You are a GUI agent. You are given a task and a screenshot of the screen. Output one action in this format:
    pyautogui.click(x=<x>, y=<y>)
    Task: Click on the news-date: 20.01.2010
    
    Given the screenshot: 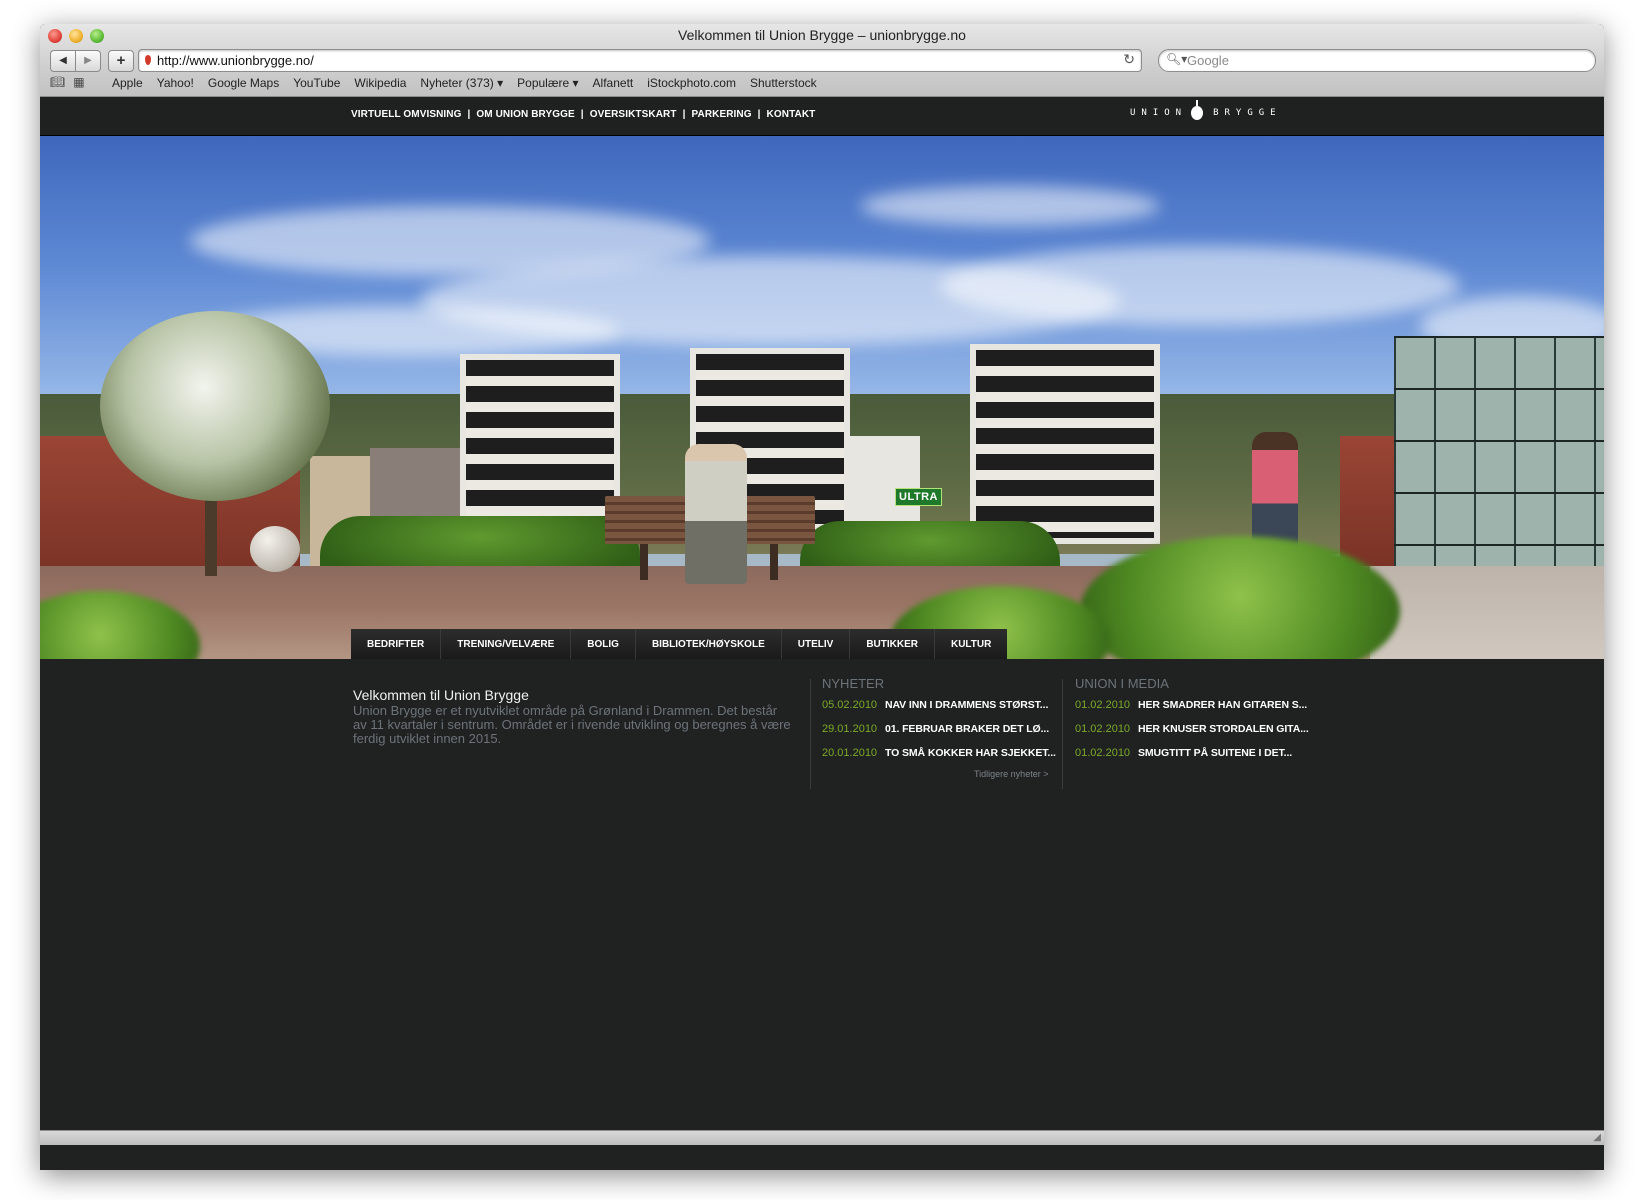 What is the action you would take?
    pyautogui.click(x=850, y=753)
    